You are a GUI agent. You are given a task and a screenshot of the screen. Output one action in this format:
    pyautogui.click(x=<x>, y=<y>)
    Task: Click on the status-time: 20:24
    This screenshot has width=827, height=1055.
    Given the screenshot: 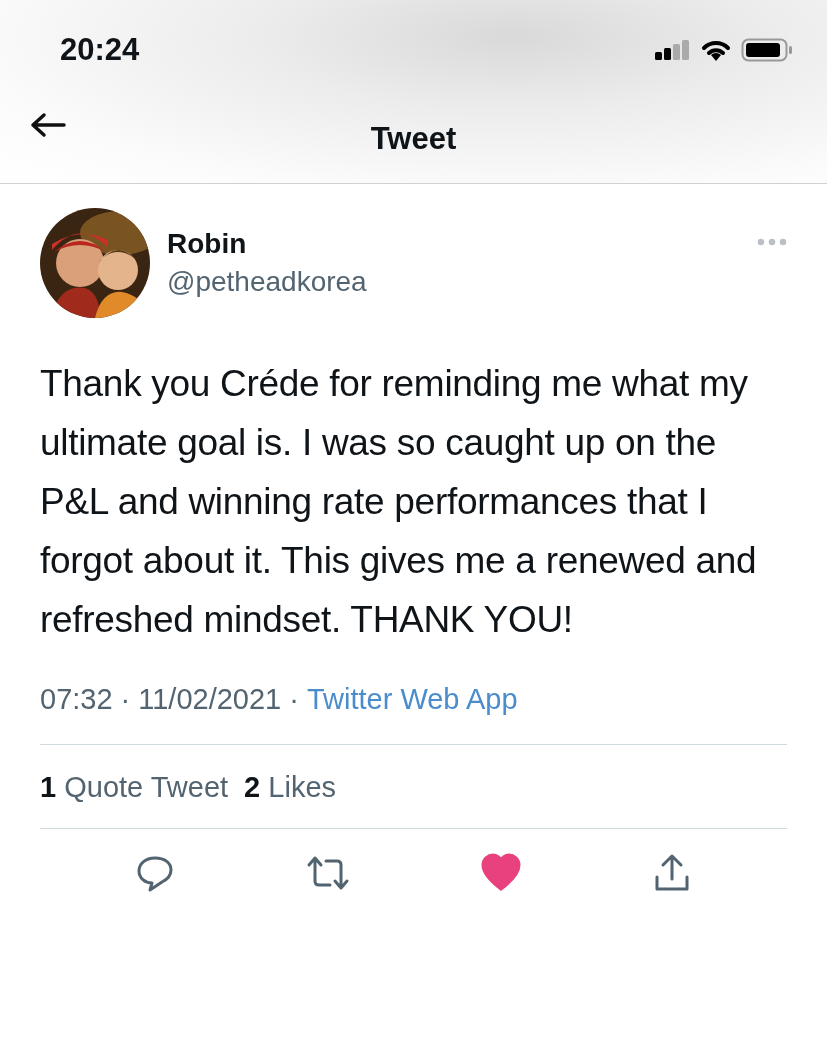 What is the action you would take?
    pyautogui.click(x=100, y=50)
    